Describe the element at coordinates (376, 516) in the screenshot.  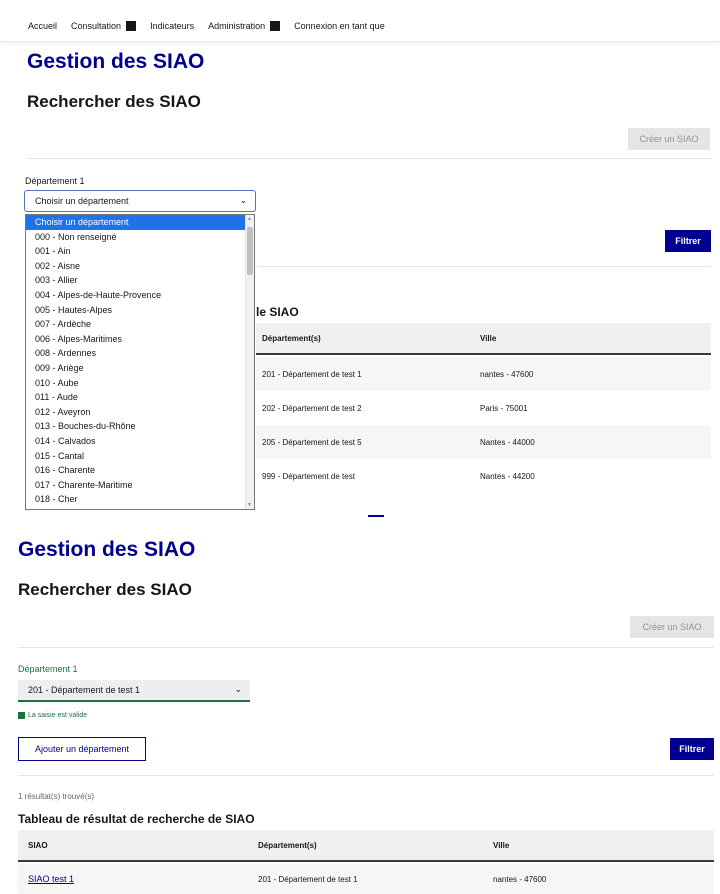
I see `separator-mark` at that location.